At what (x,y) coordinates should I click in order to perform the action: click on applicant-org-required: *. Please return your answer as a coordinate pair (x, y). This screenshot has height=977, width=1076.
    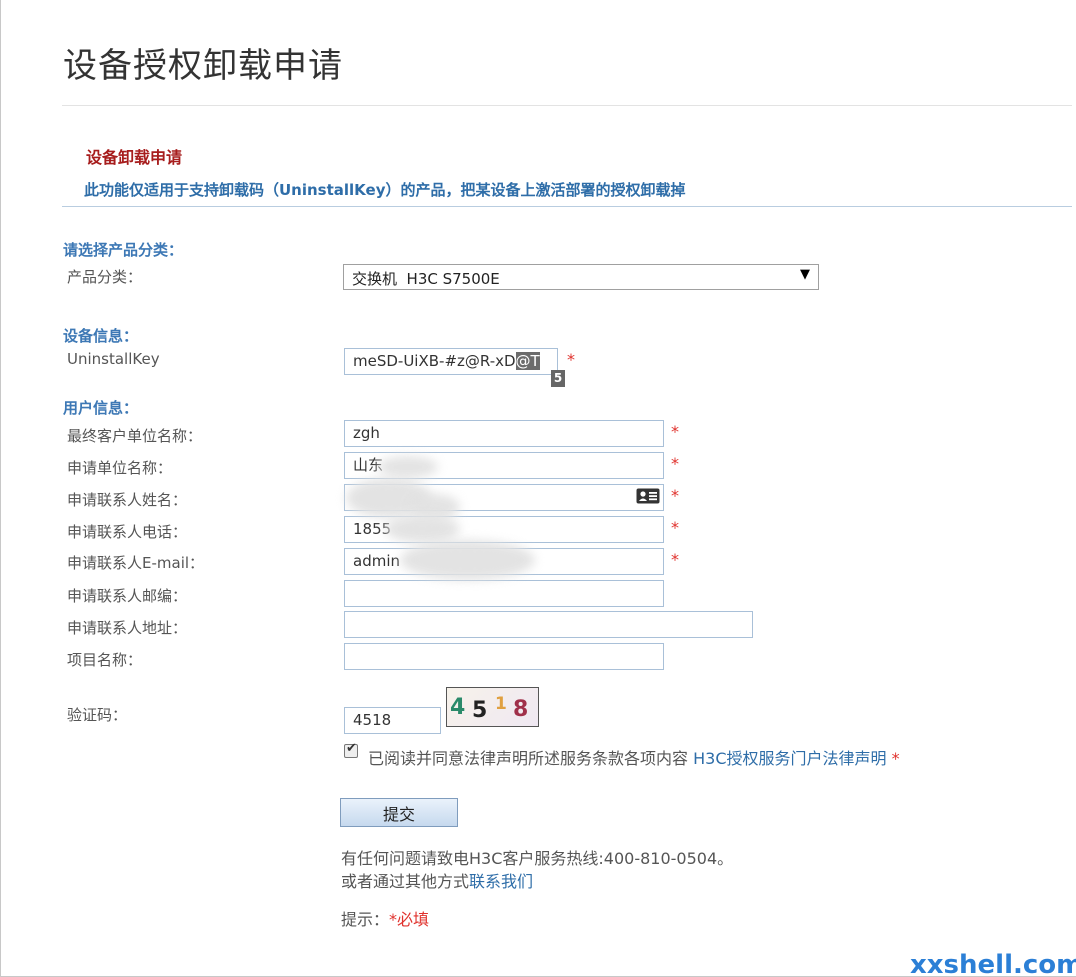
    Looking at the image, I should click on (675, 463).